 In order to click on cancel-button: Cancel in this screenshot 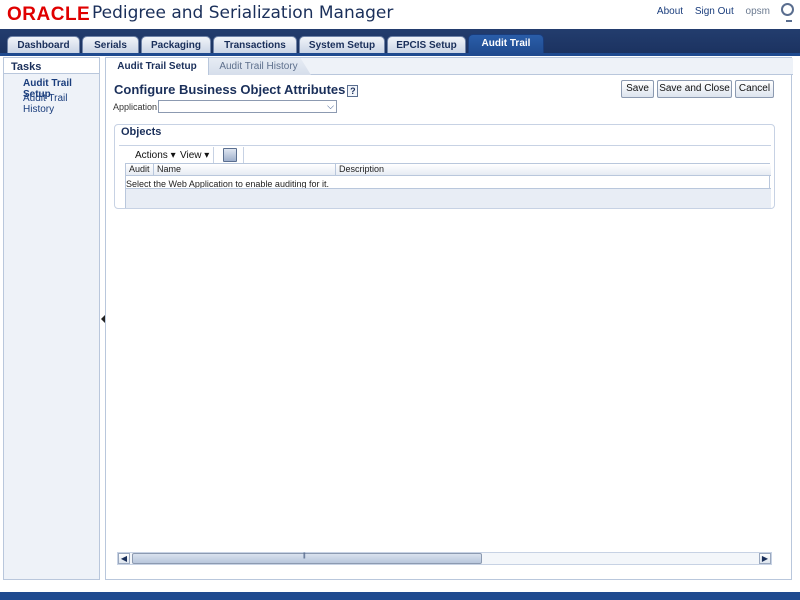, I will do `click(754, 89)`.